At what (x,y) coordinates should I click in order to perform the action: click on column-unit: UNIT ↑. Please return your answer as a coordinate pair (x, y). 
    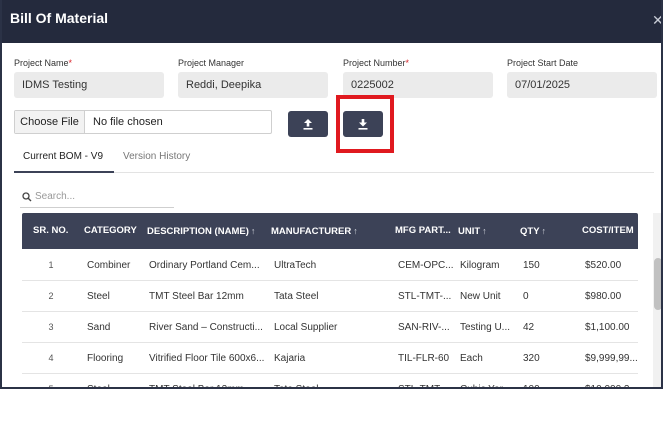
    Looking at the image, I should click on (472, 231).